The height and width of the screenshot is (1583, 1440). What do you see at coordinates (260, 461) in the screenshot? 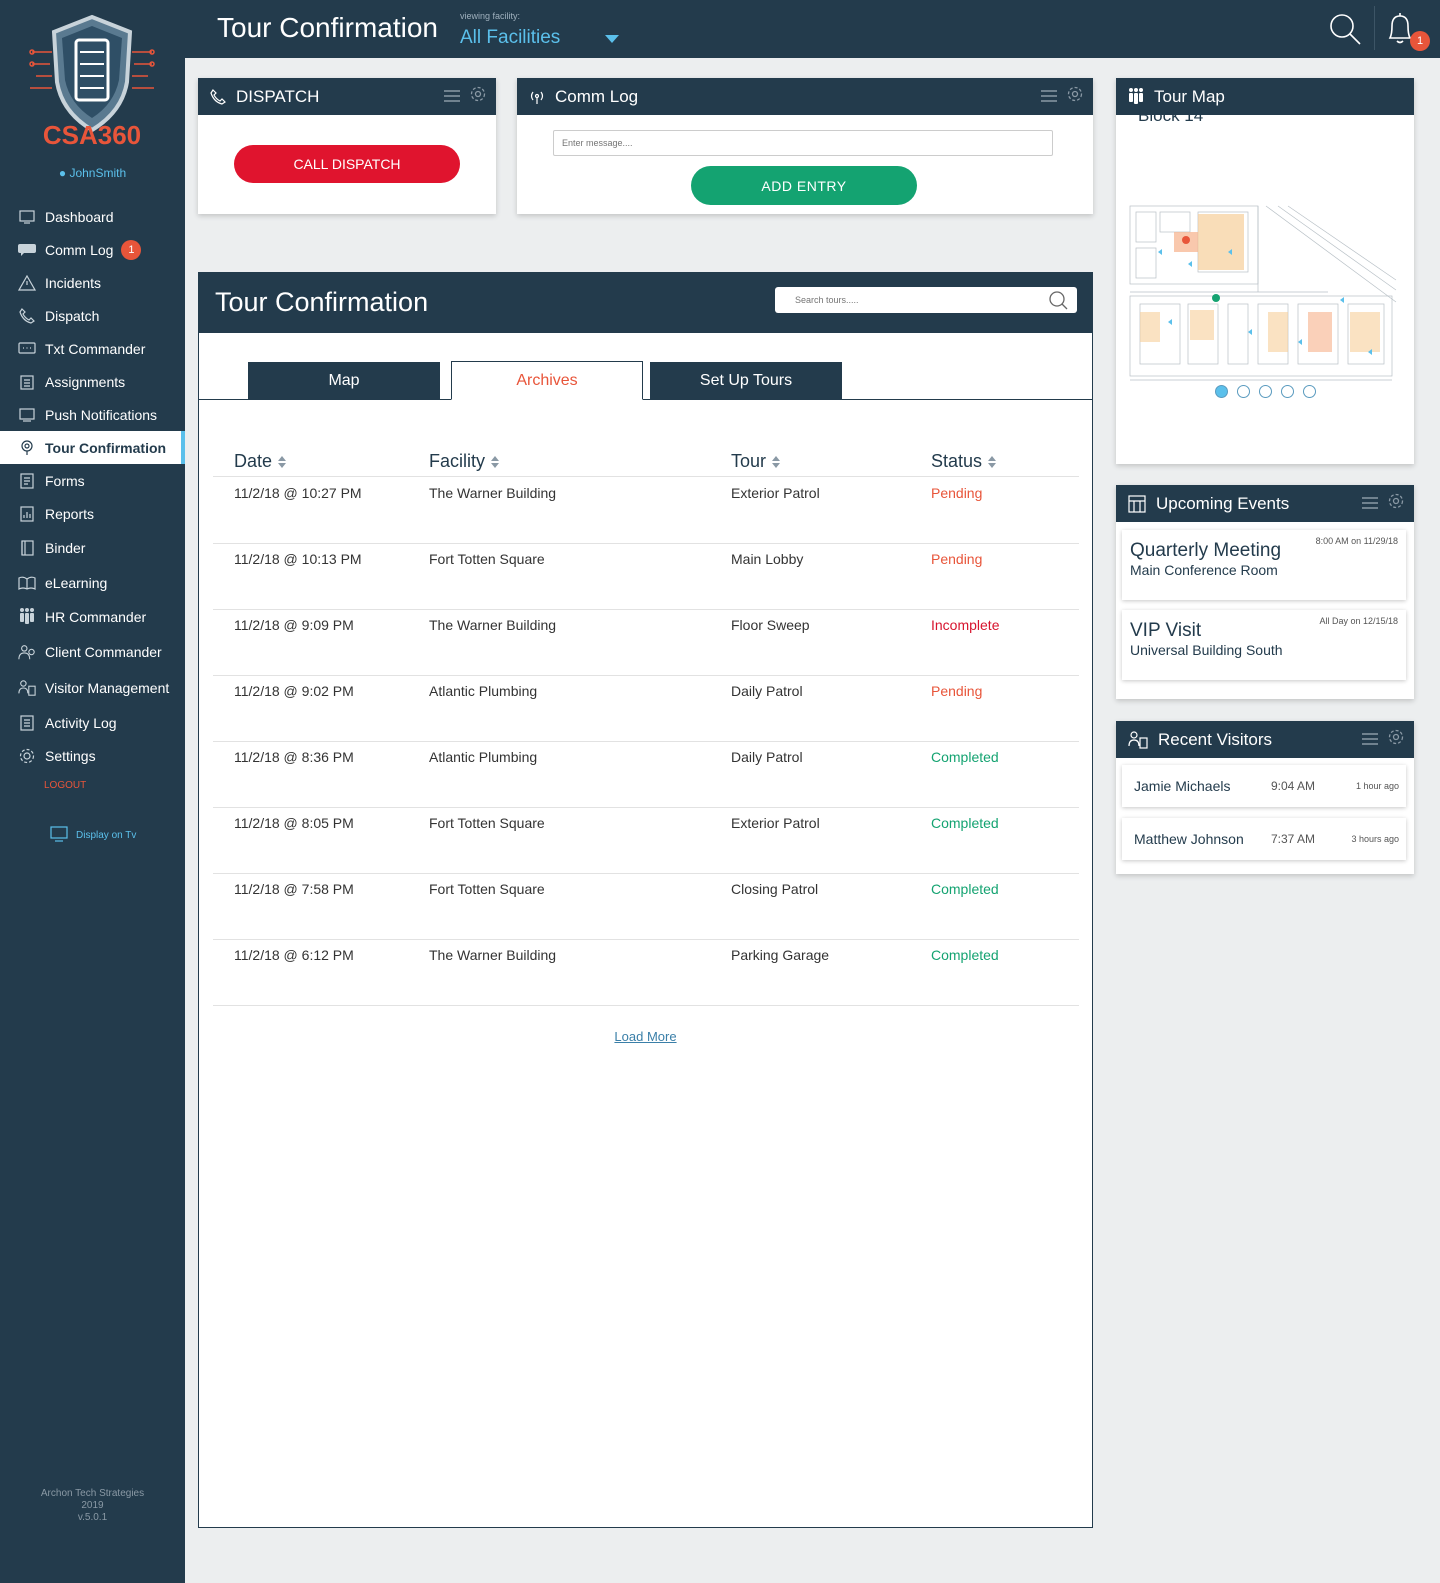
I see `column-date: Date` at bounding box center [260, 461].